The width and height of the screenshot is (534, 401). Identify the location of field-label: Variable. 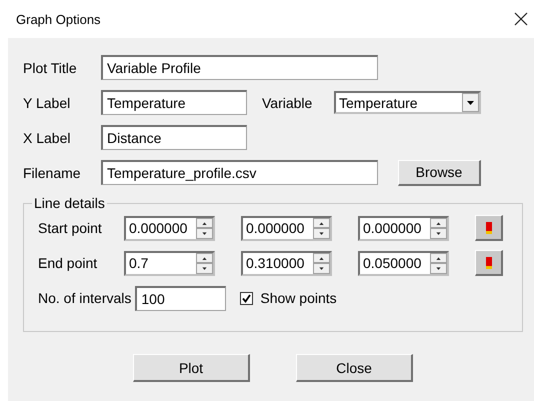
(288, 102).